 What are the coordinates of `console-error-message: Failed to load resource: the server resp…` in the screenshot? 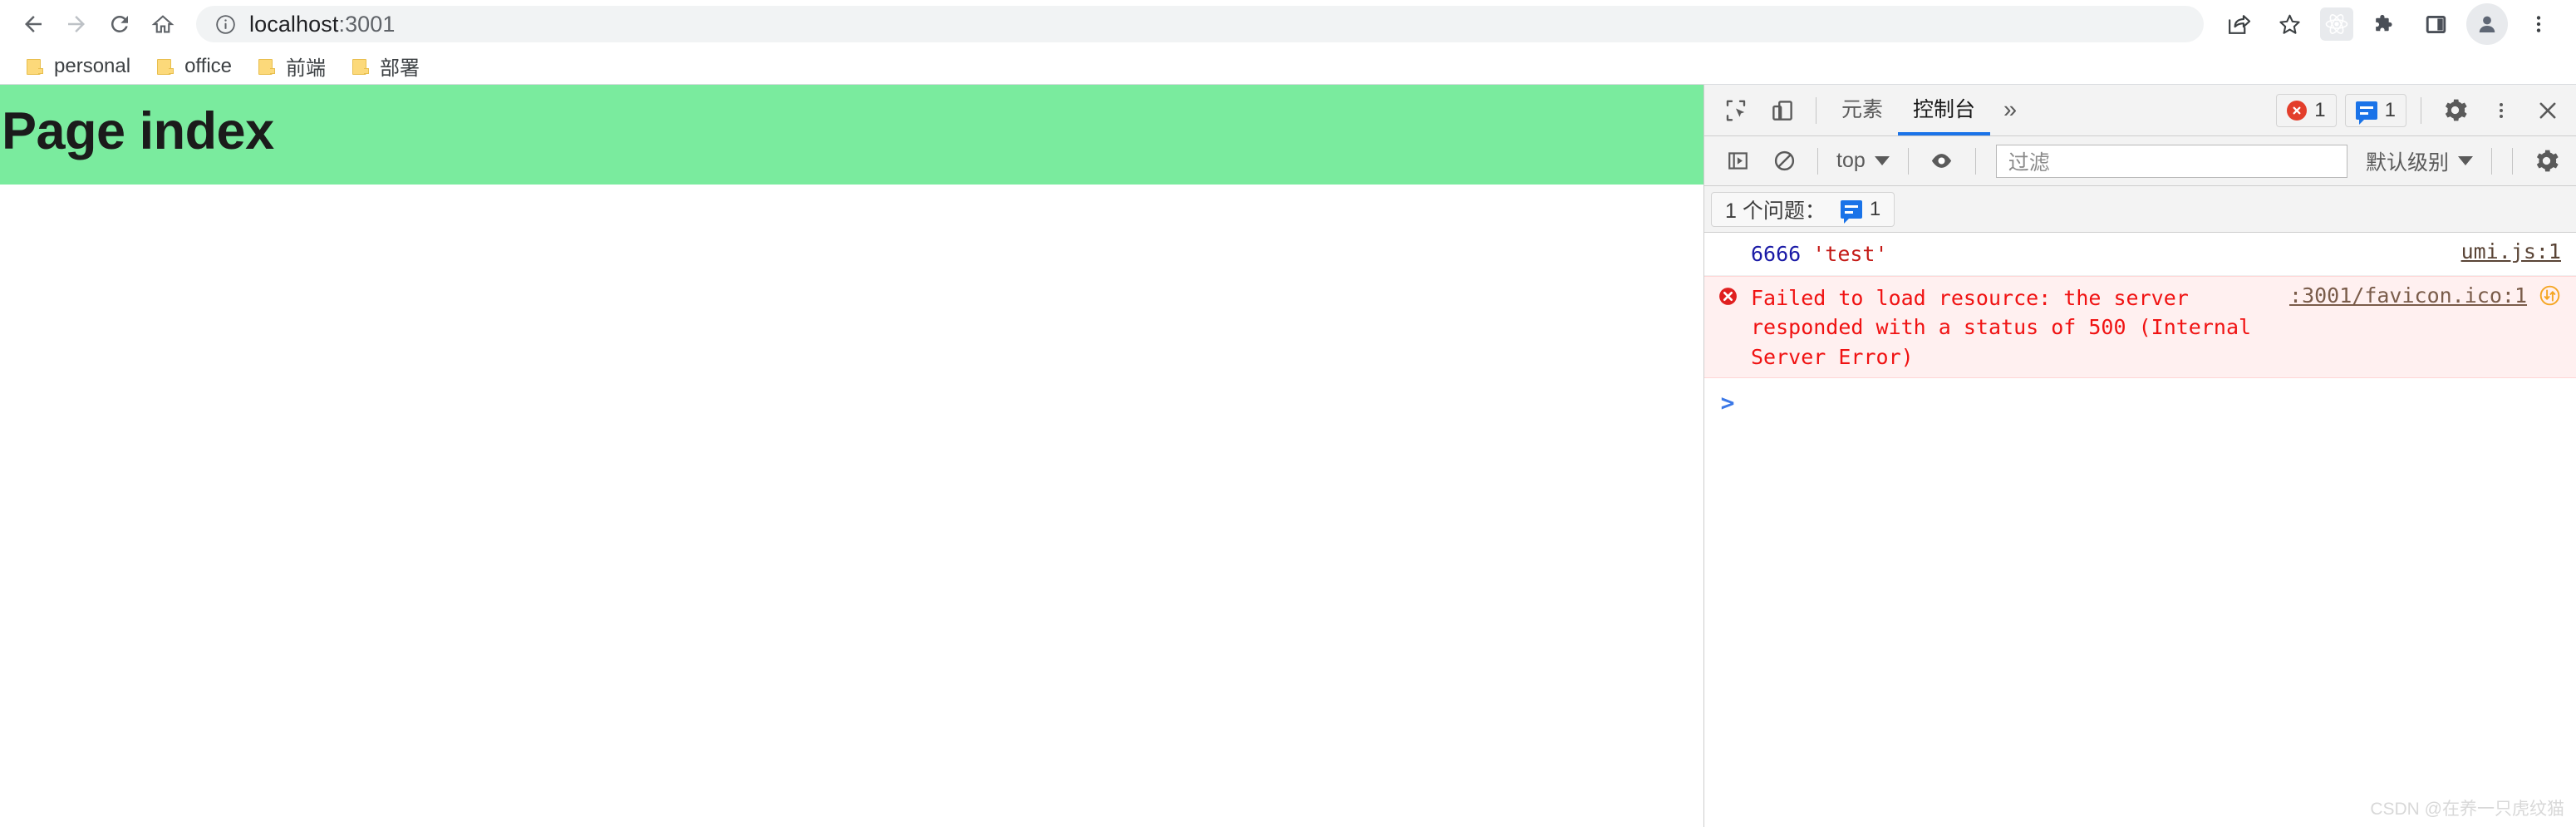 It's located at (2002, 327).